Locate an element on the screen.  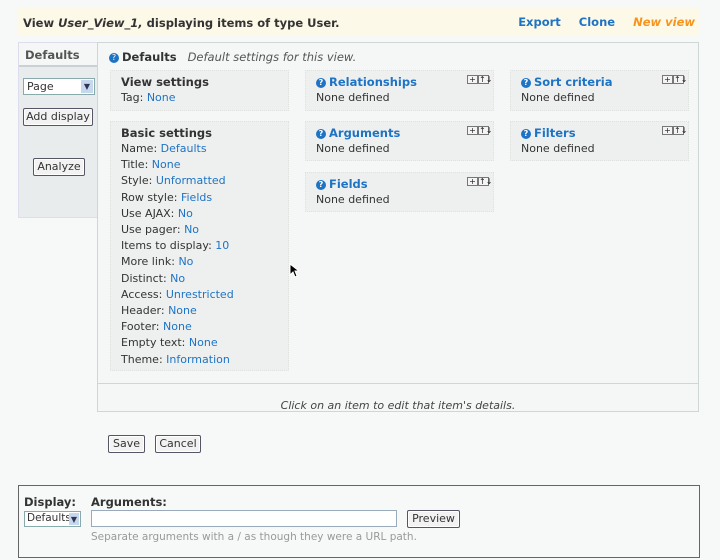
clone-link: Clone is located at coordinates (597, 22).